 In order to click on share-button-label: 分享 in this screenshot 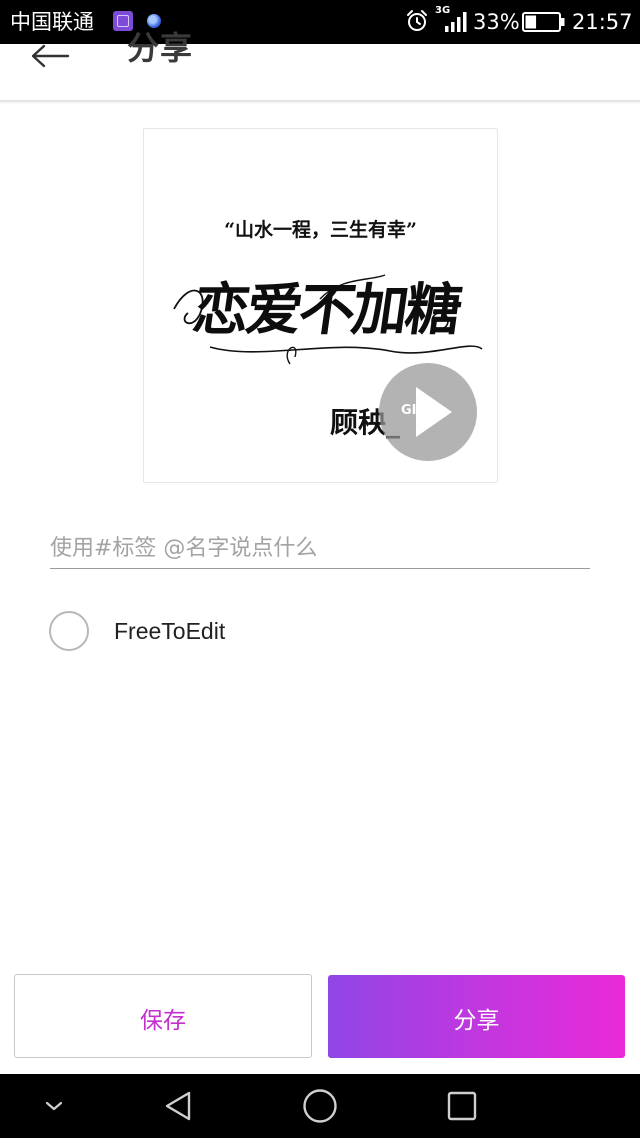, I will do `click(476, 1021)`.